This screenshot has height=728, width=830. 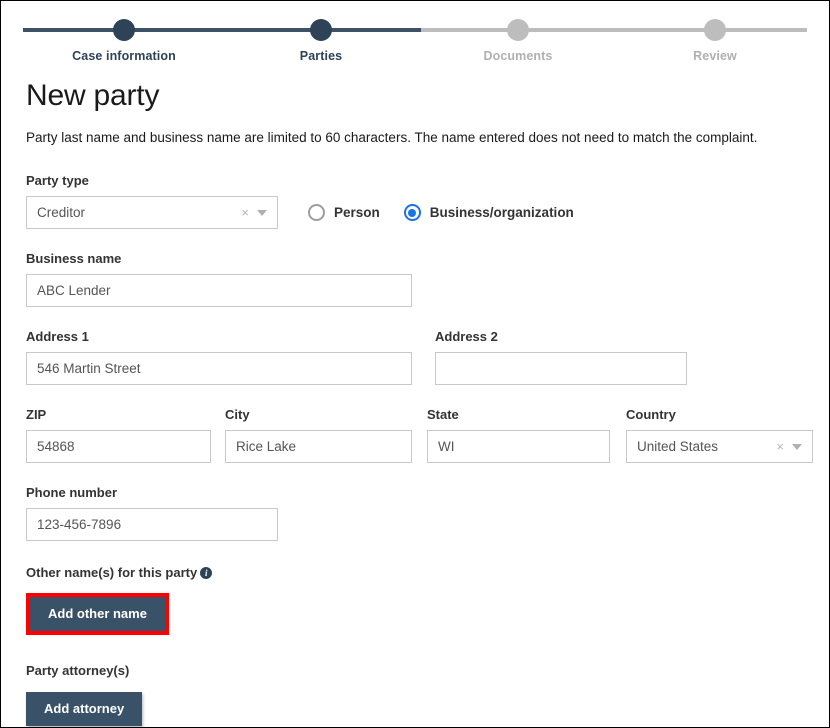 What do you see at coordinates (93, 95) in the screenshot?
I see `page-title: New party` at bounding box center [93, 95].